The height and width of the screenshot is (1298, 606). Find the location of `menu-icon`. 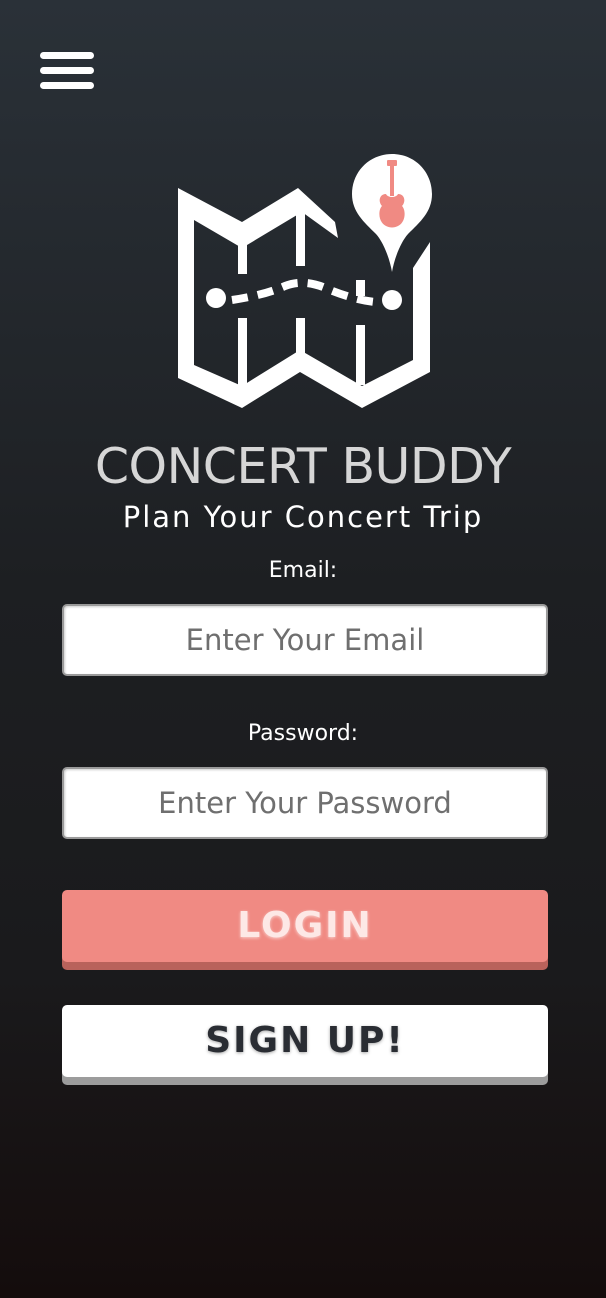

menu-icon is located at coordinates (67, 71).